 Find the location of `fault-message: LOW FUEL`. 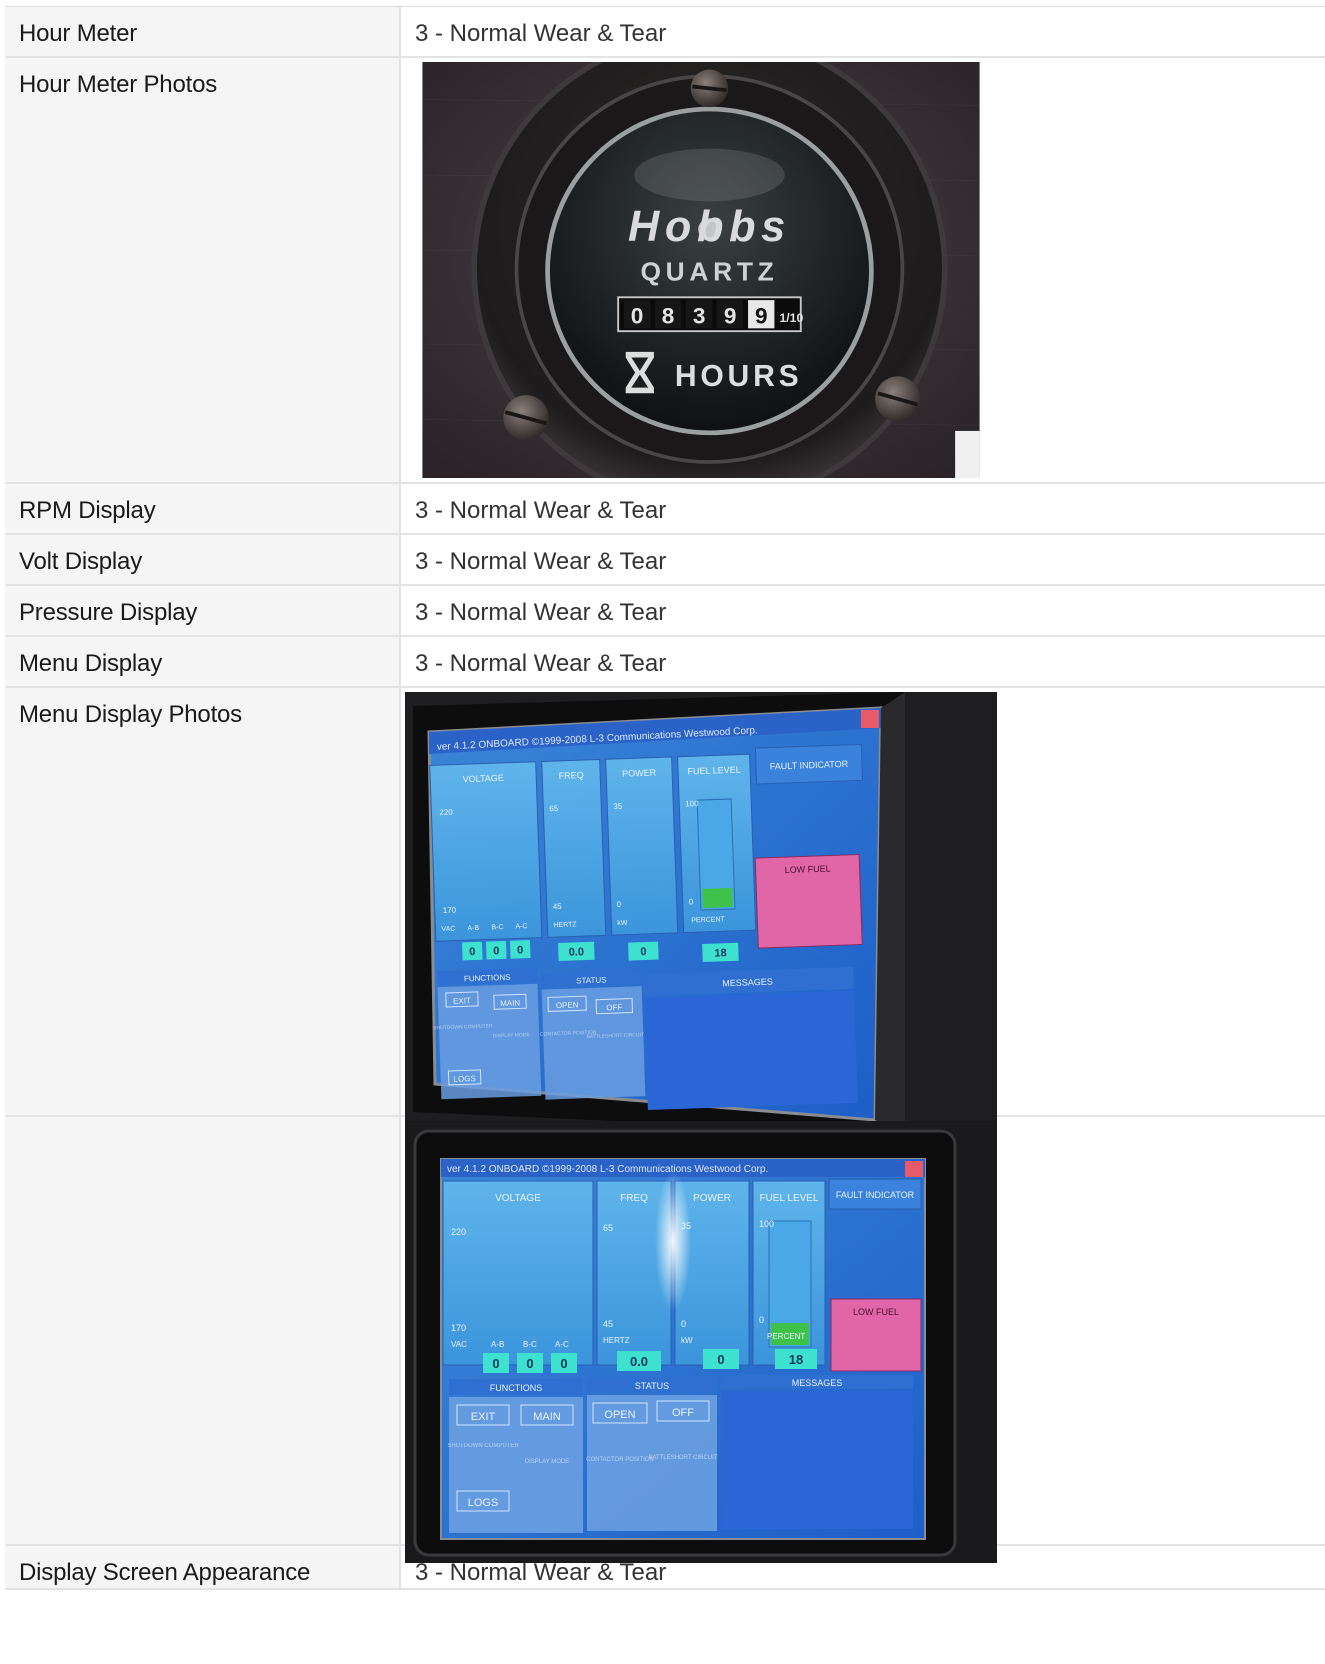

fault-message: LOW FUEL is located at coordinates (876, 1312).